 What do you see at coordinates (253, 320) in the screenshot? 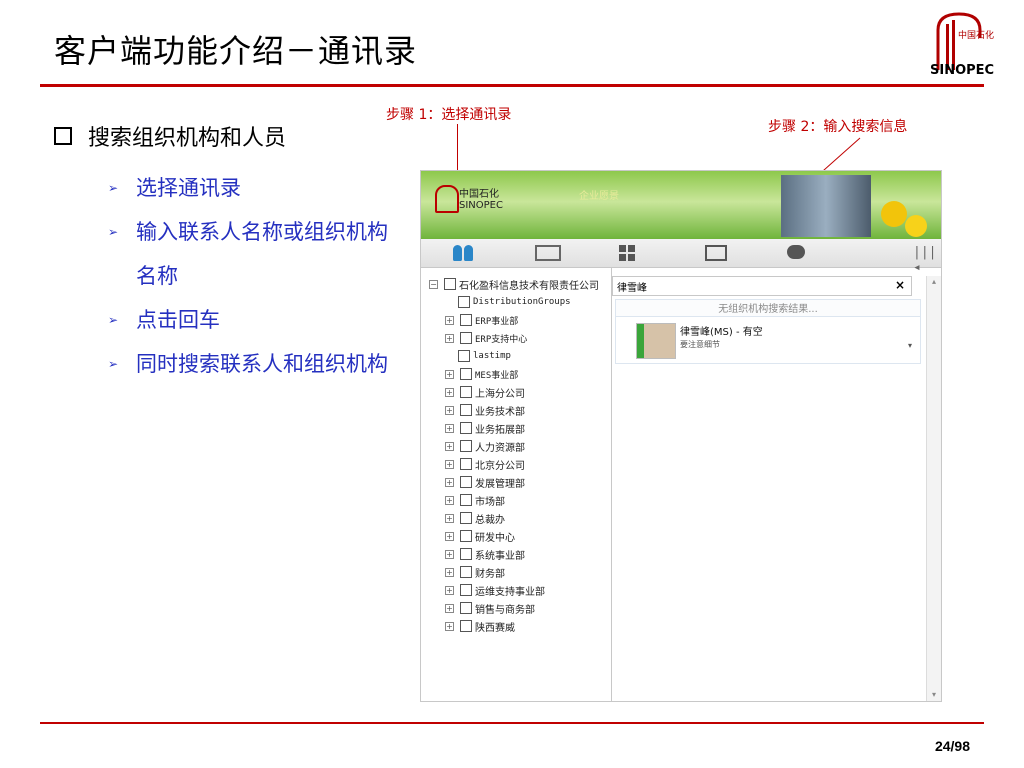
I see `sub-bullet: ➢ 点击回车` at bounding box center [253, 320].